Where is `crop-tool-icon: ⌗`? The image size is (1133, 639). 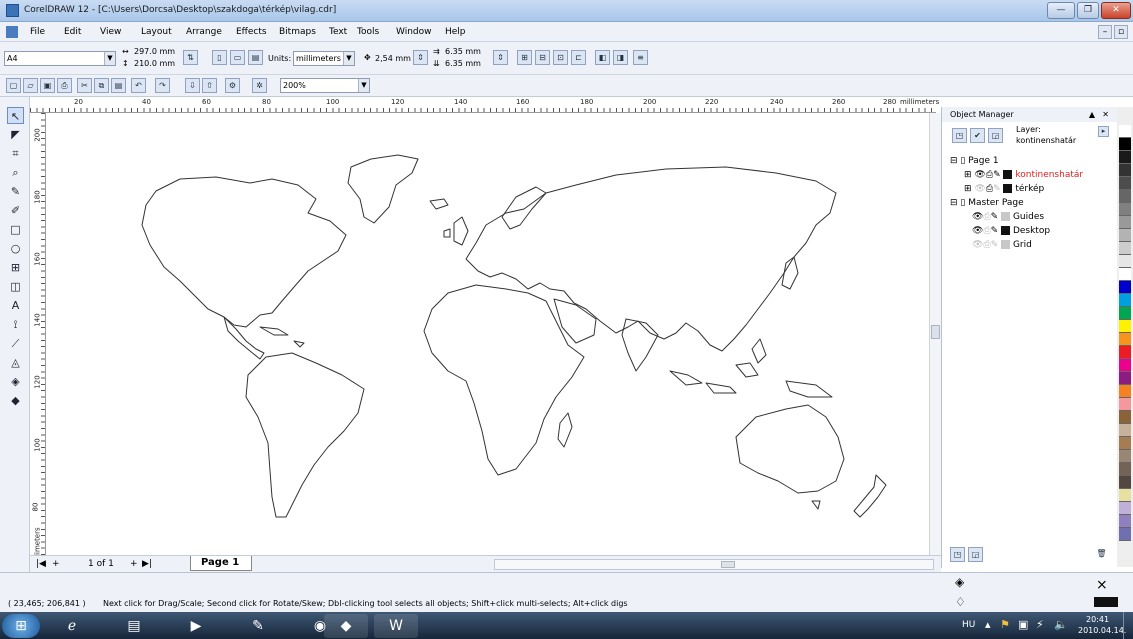 crop-tool-icon: ⌗ is located at coordinates (15, 153).